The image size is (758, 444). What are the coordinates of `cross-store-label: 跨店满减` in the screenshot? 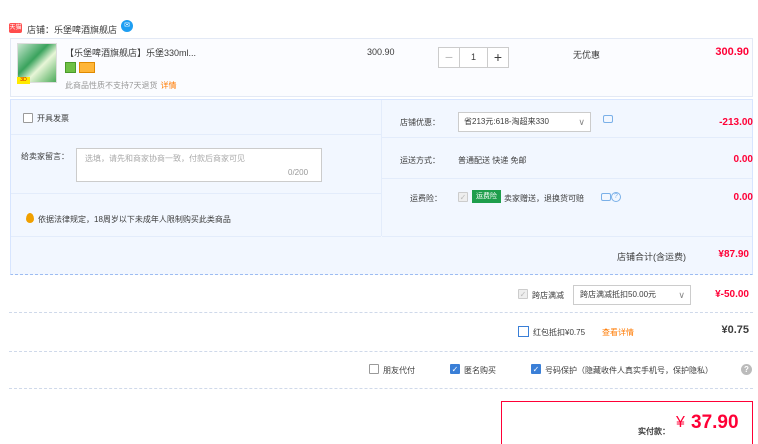 It's located at (548, 295).